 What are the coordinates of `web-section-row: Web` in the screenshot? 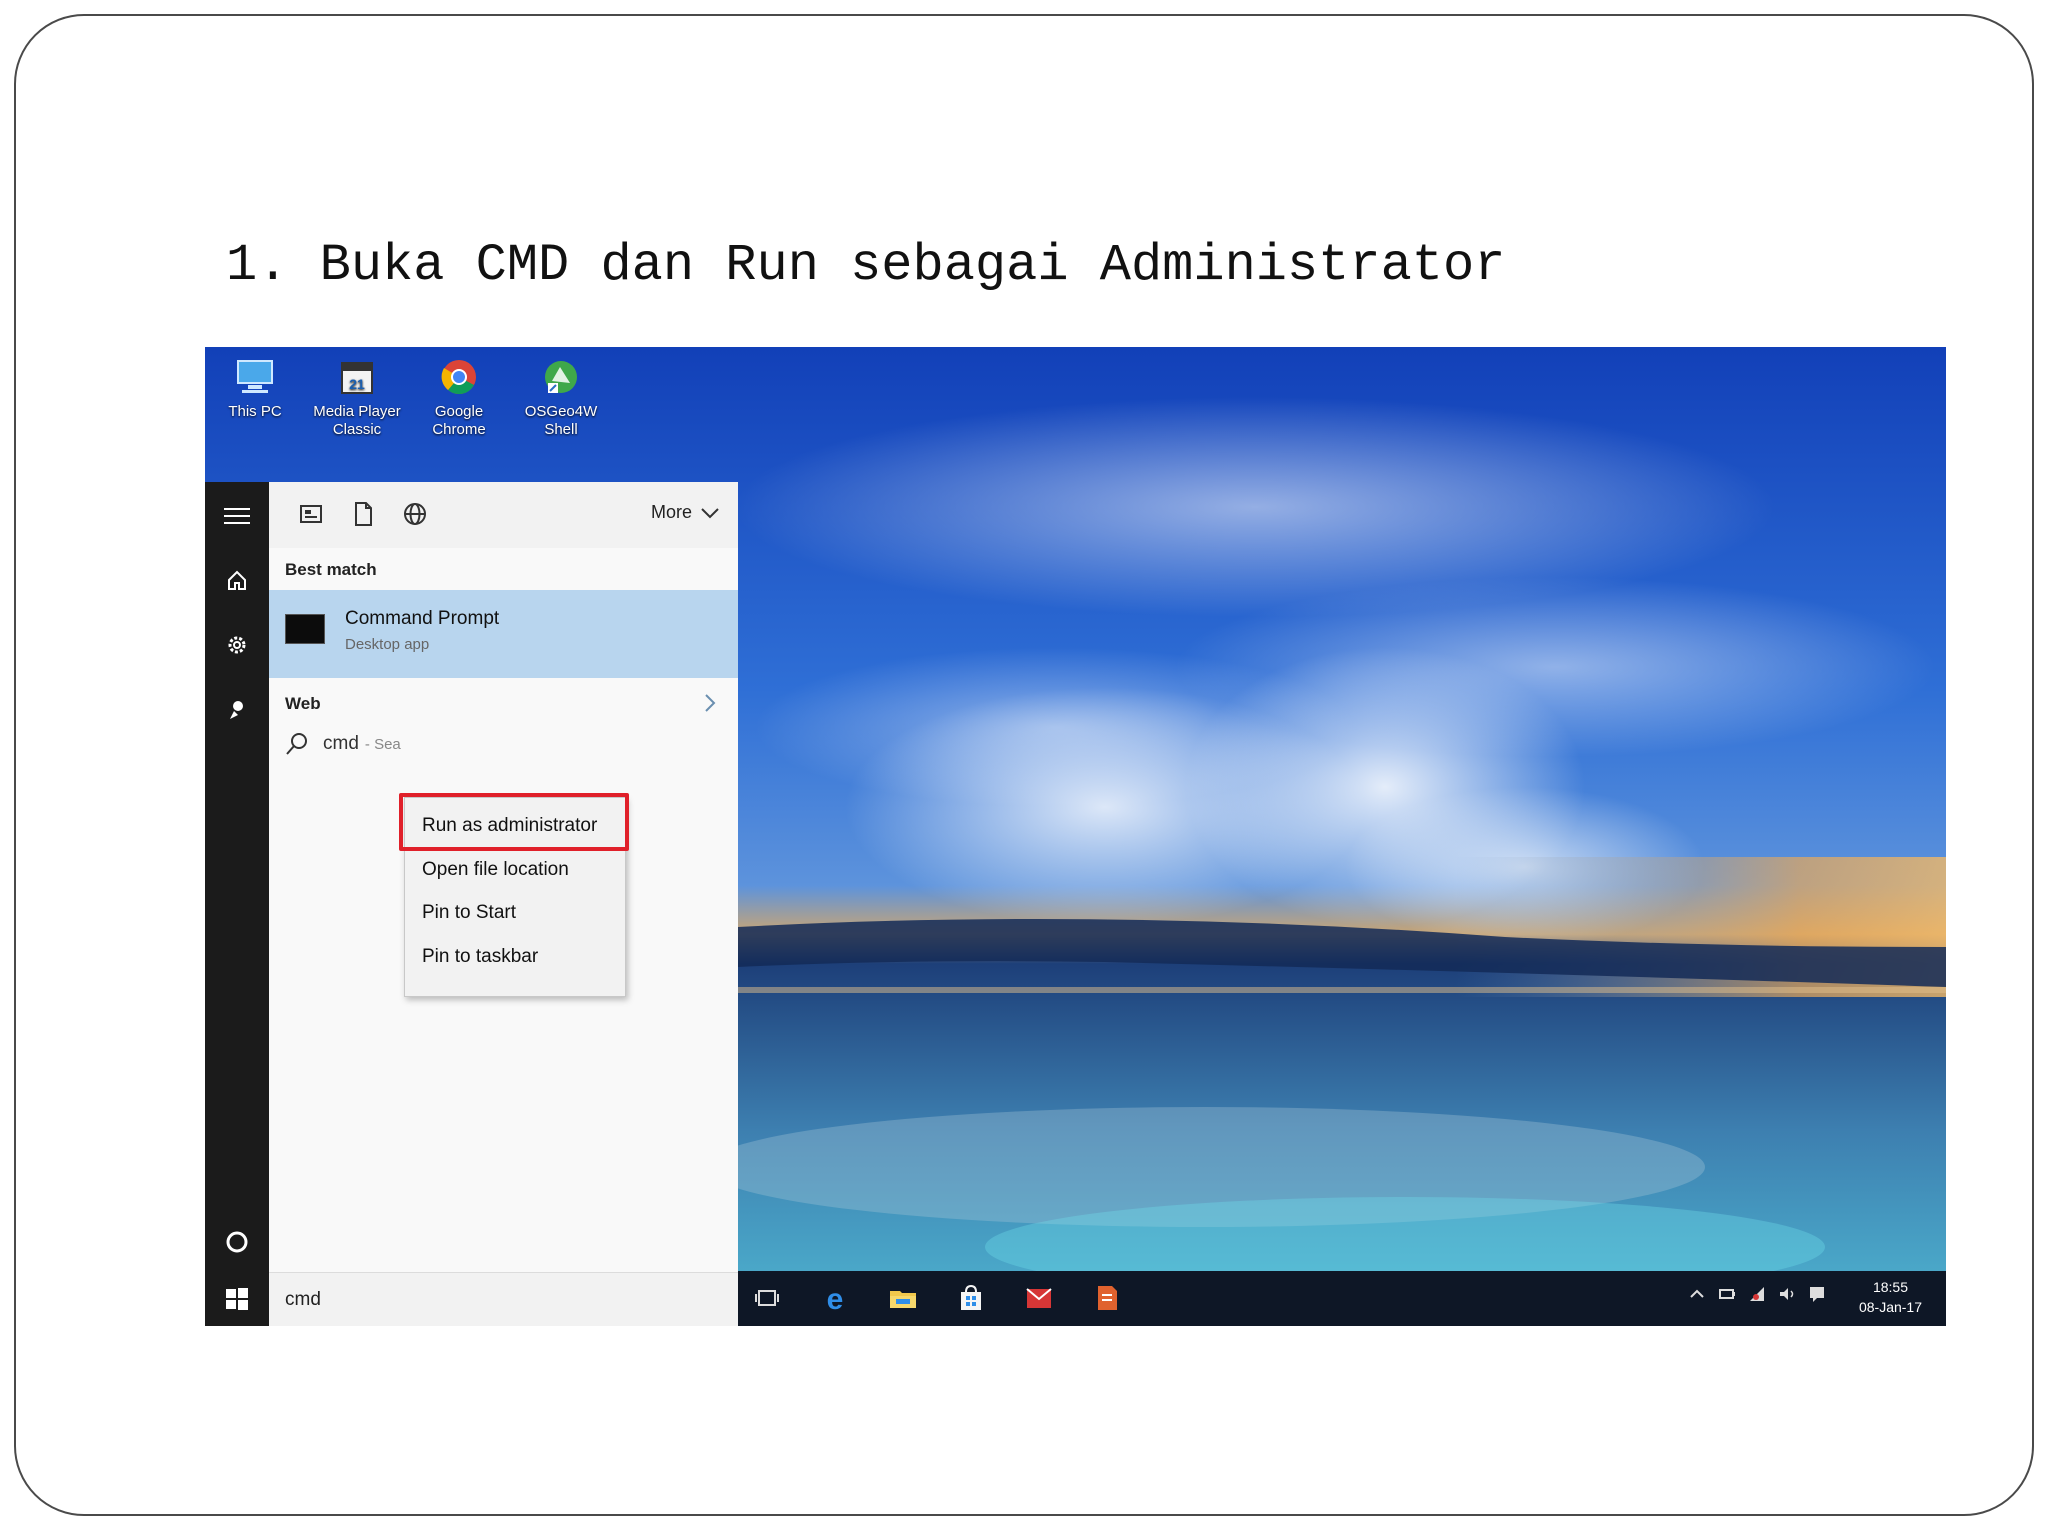 It's located at (503, 704).